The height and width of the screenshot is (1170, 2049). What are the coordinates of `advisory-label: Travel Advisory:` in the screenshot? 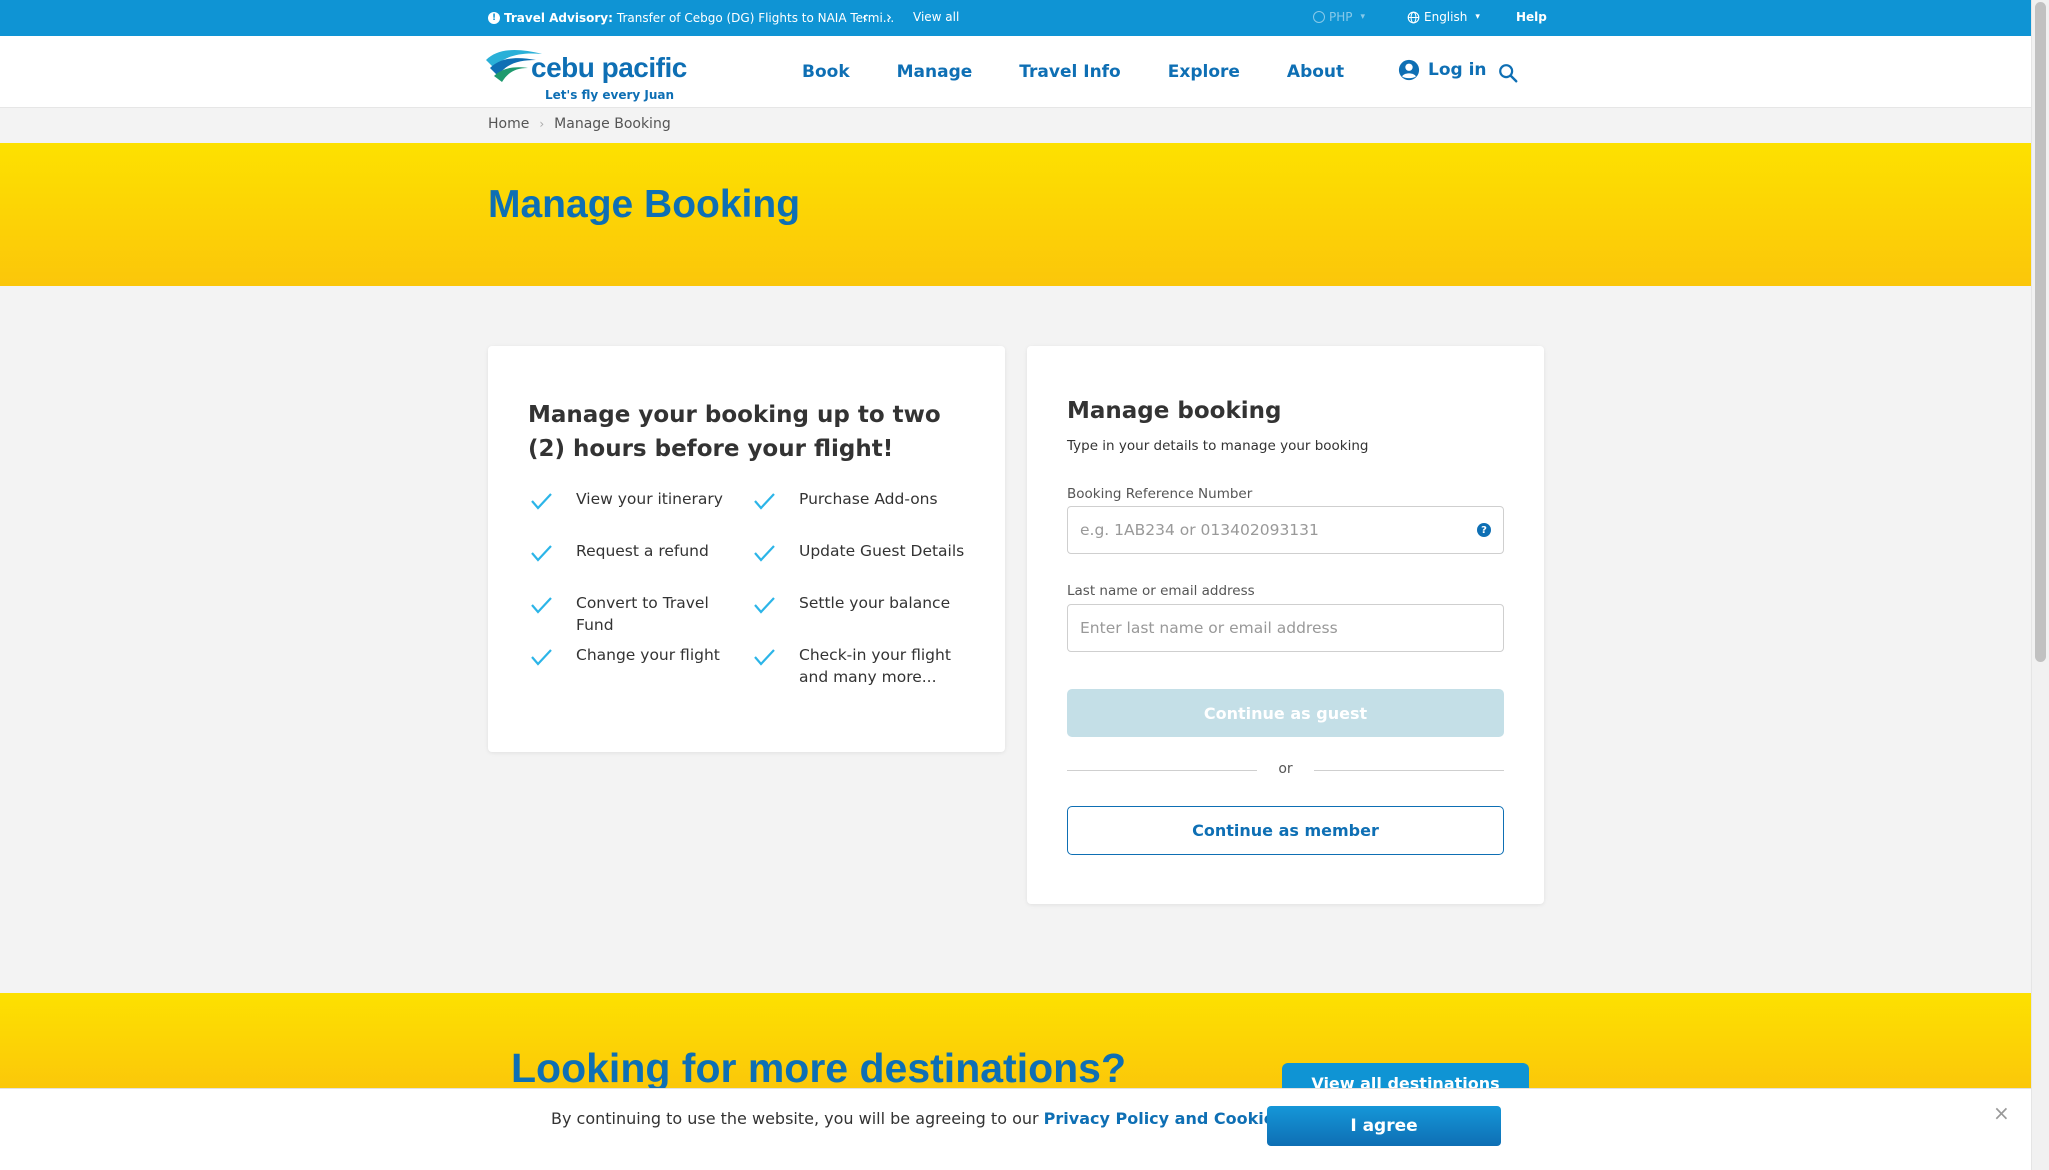 It's located at (558, 18).